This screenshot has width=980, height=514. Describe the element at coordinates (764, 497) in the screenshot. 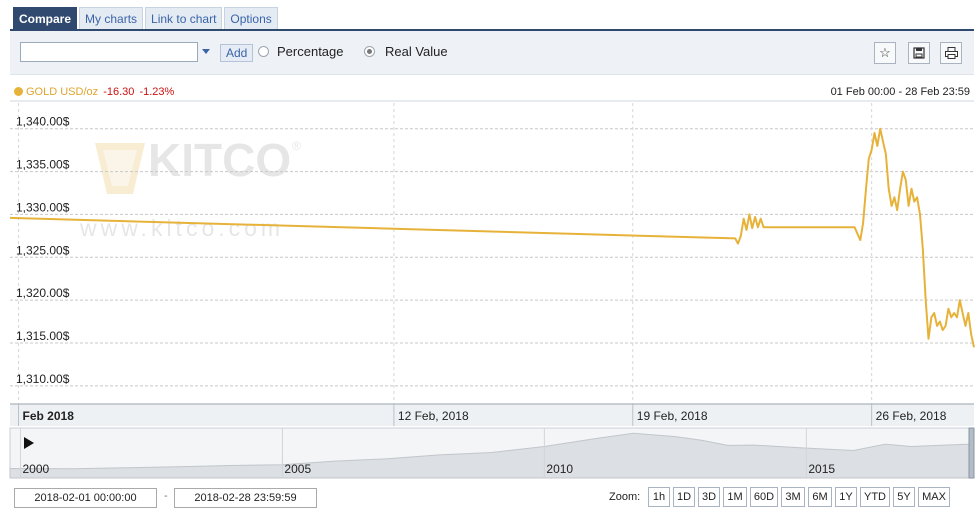

I see `zoom-60d-button: 60D` at that location.